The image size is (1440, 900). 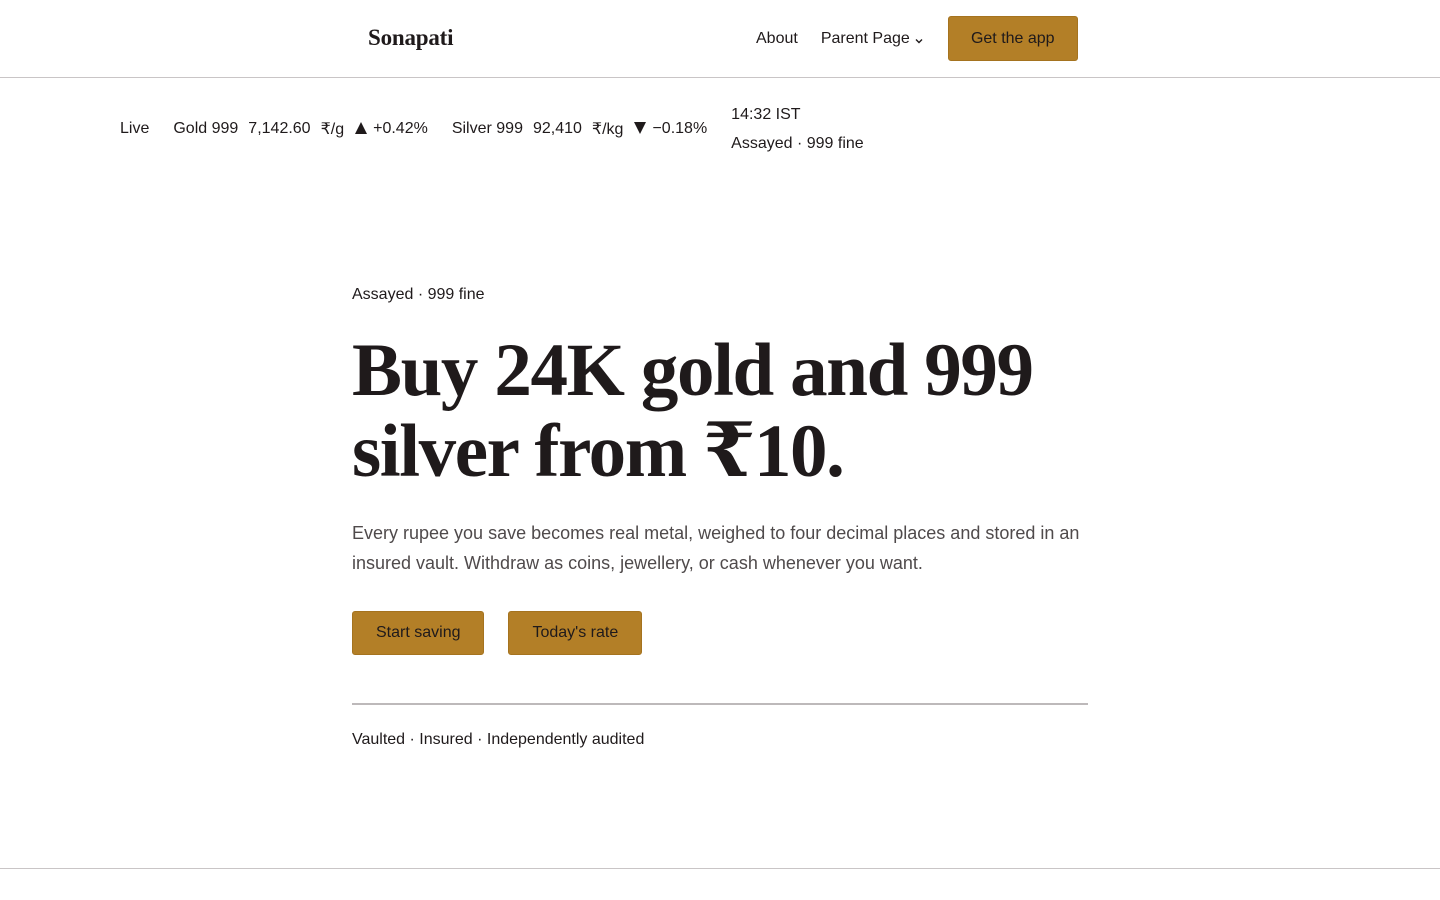 I want to click on silver-unit: ₹/kg, so click(x=607, y=129).